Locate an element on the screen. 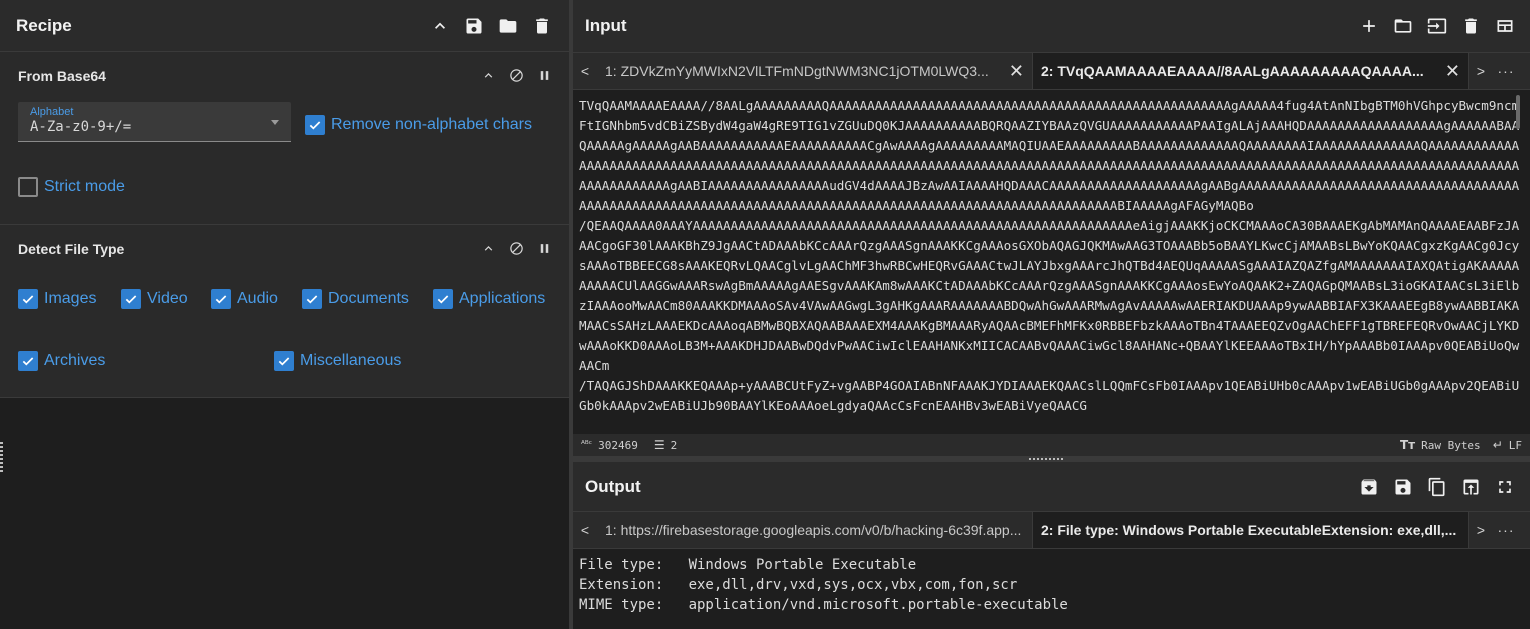 This screenshot has width=1530, height=629. checkbox-label: Images is located at coordinates (70, 298).